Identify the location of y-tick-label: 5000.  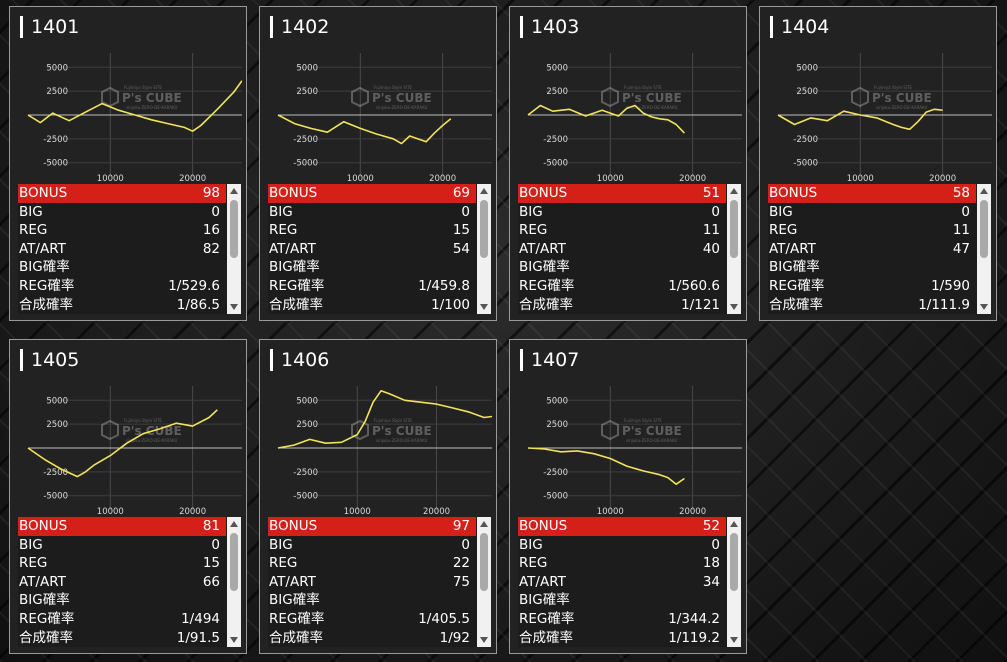
(807, 68).